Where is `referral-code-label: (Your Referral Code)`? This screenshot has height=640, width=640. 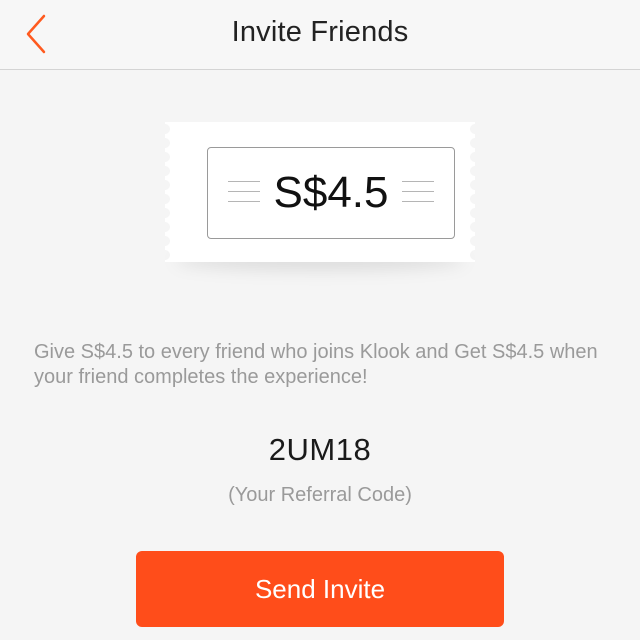
referral-code-label: (Your Referral Code) is located at coordinates (320, 495).